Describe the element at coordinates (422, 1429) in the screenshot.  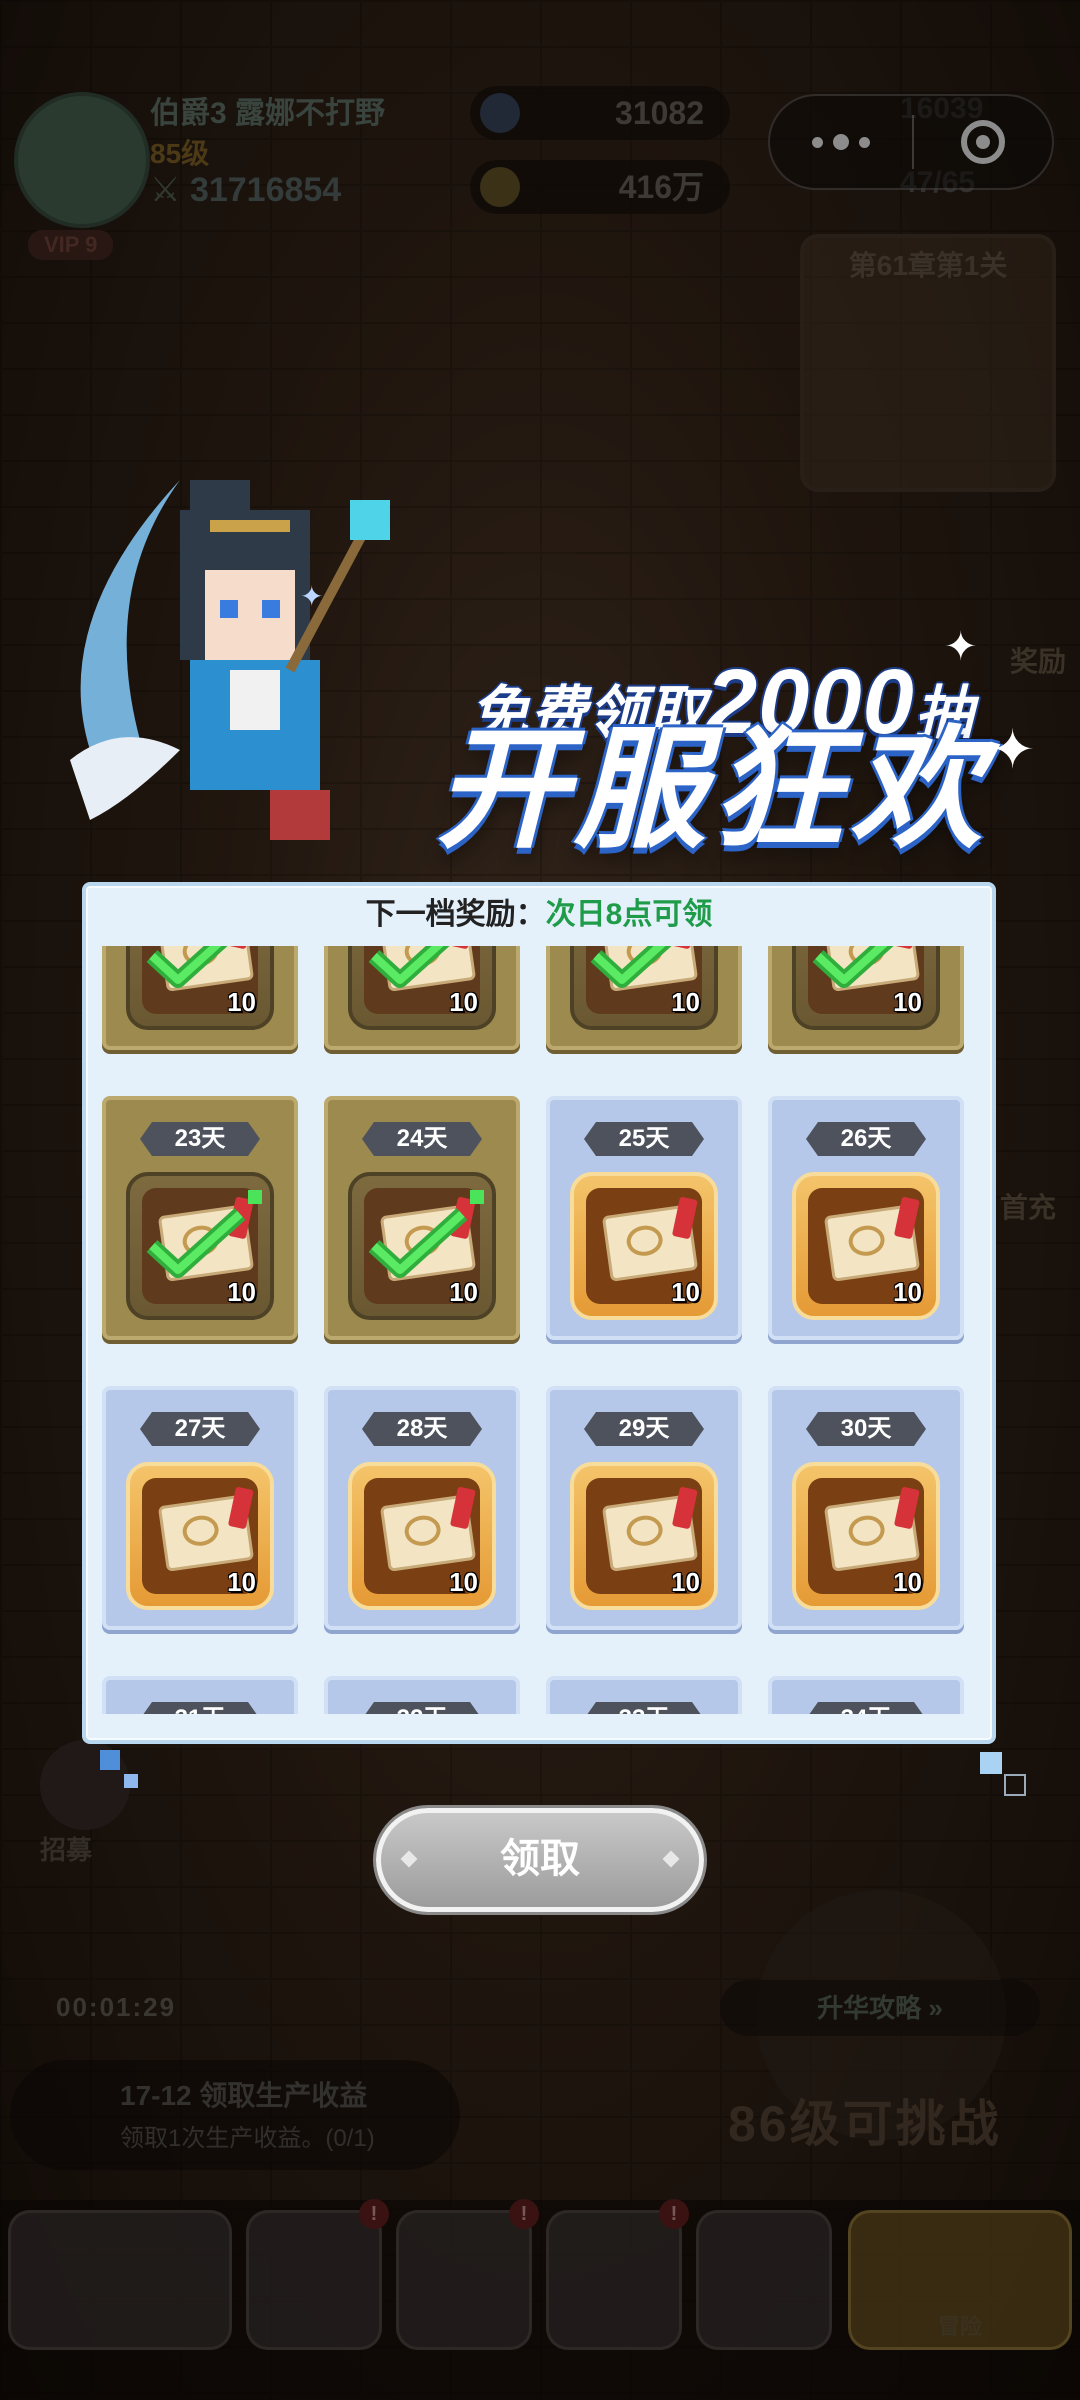
I see `day-label: 28天` at that location.